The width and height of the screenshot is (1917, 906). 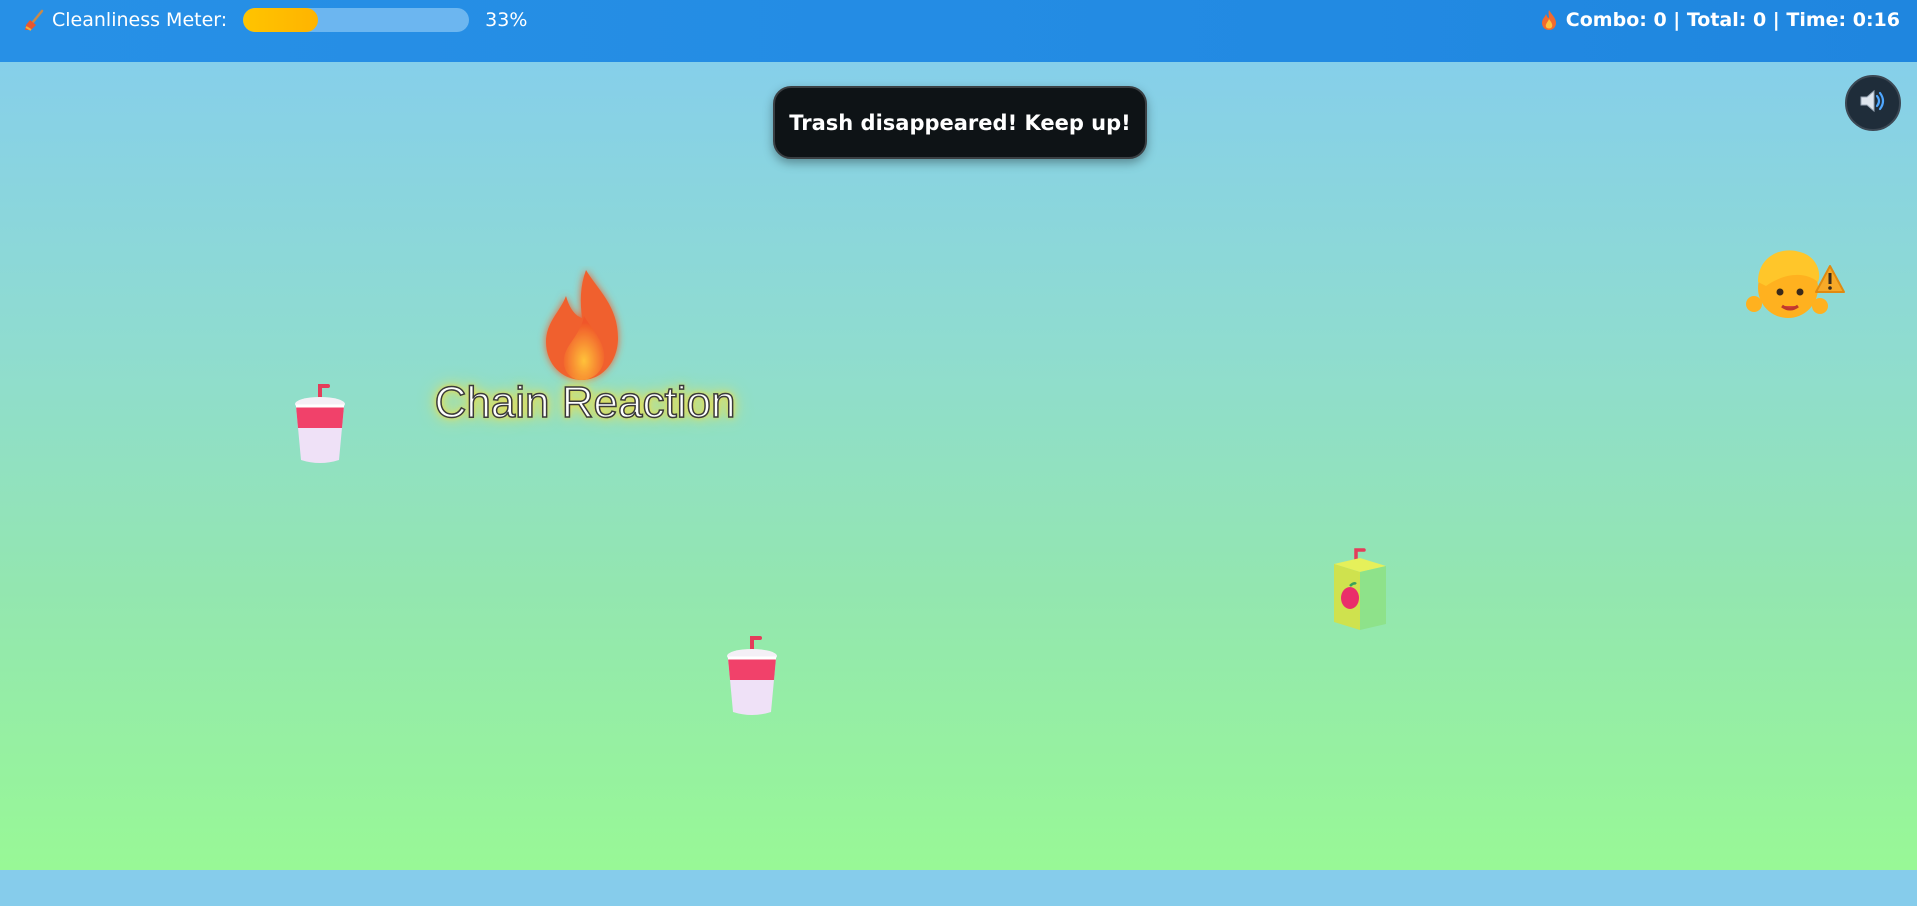 I want to click on kid-face-icon, so click(x=1796, y=287).